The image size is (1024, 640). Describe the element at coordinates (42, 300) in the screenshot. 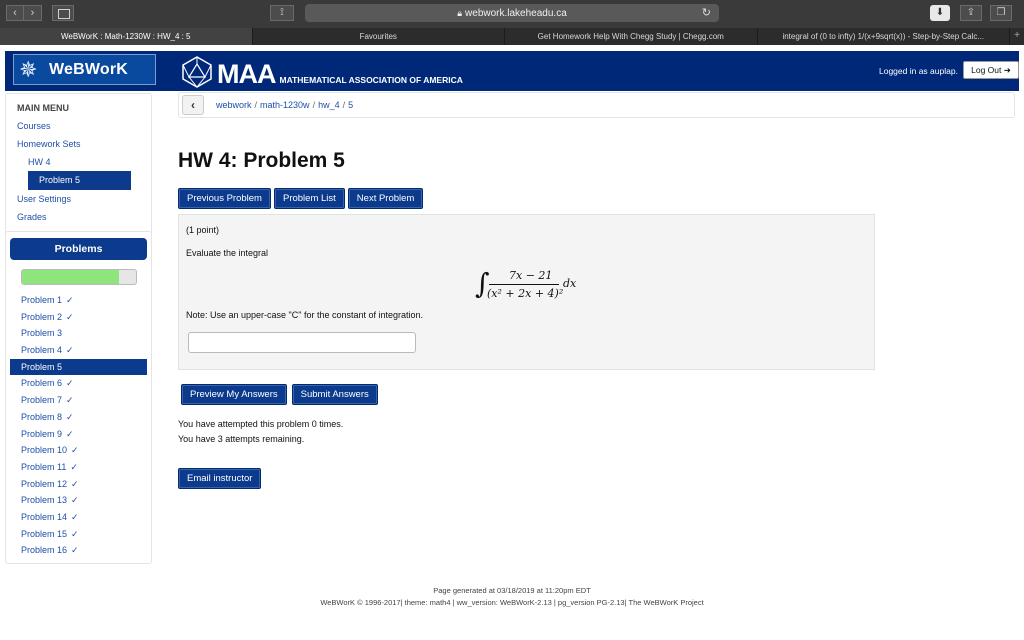

I see `problem-list-item-label: Problem 1` at that location.